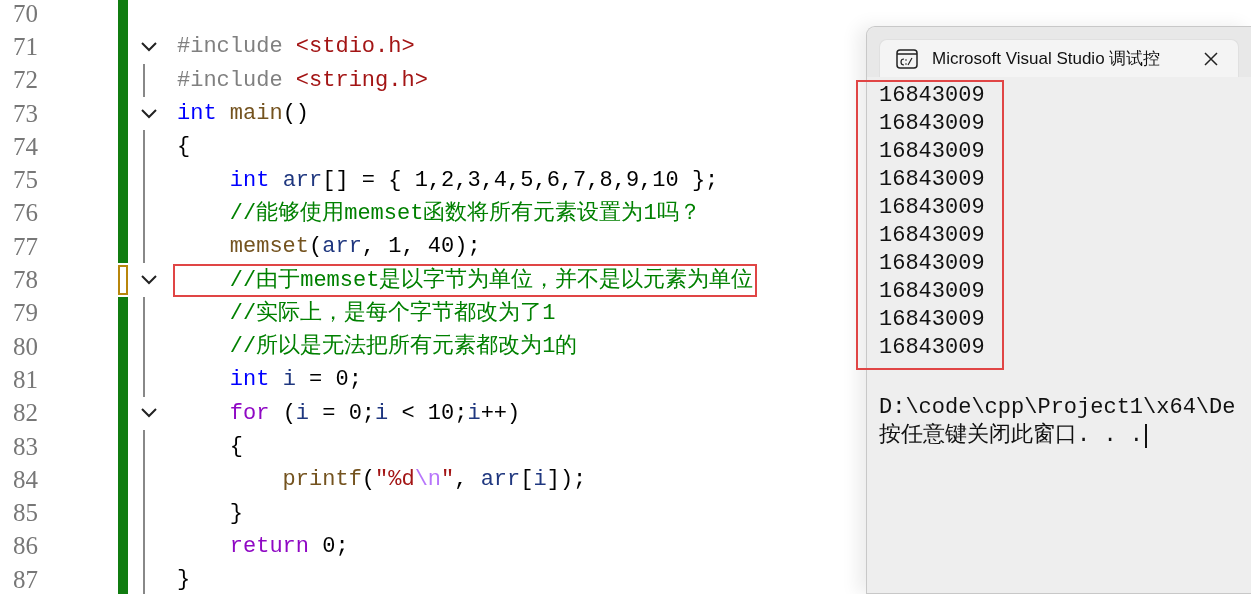  Describe the element at coordinates (25, 80) in the screenshot. I see `line-number: 72` at that location.